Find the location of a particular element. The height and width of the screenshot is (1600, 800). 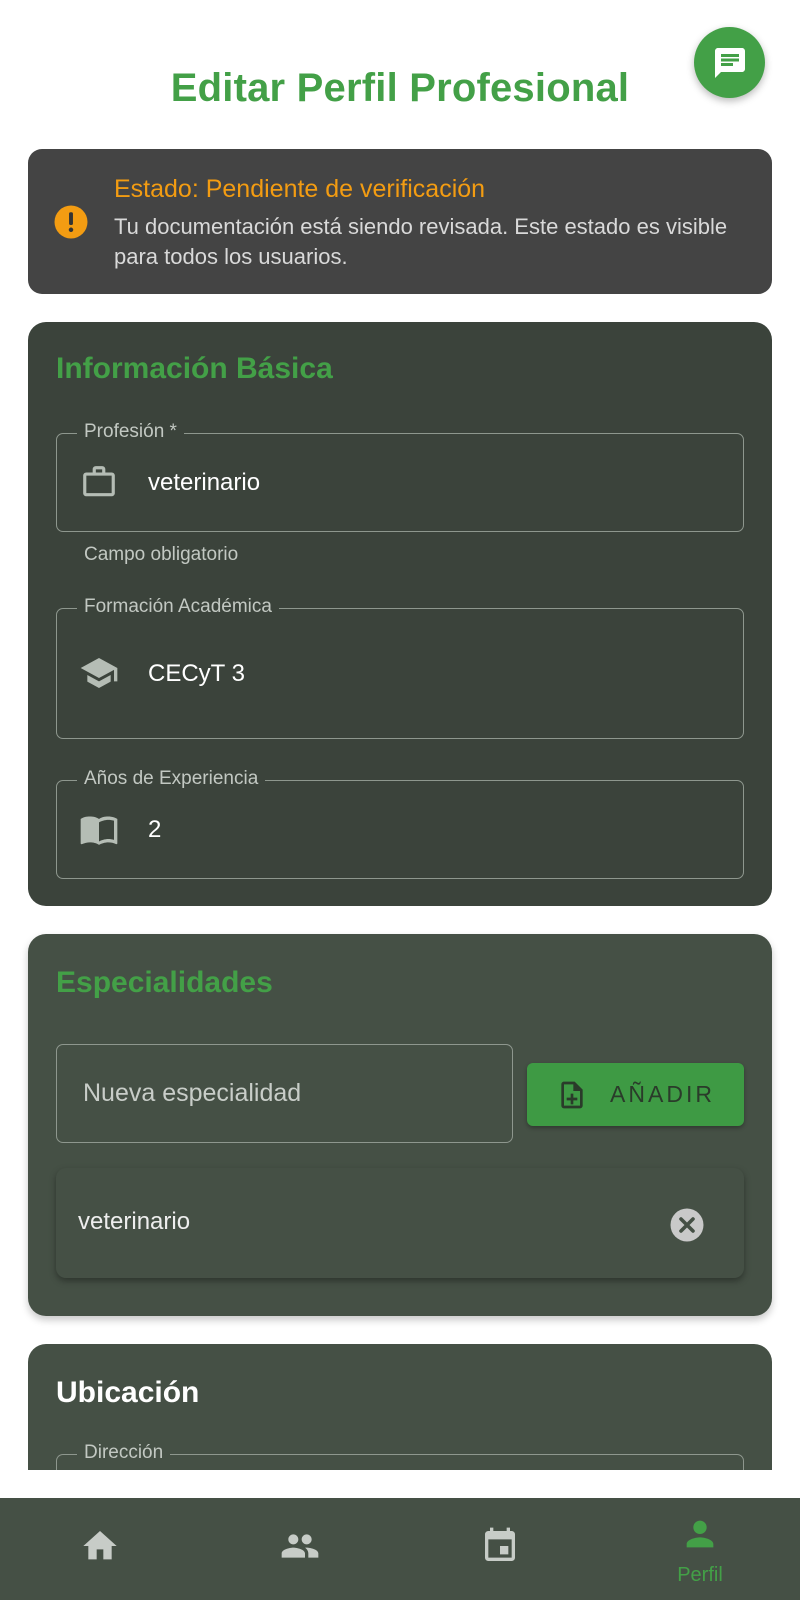

graduation-cap-icon is located at coordinates (99, 673).